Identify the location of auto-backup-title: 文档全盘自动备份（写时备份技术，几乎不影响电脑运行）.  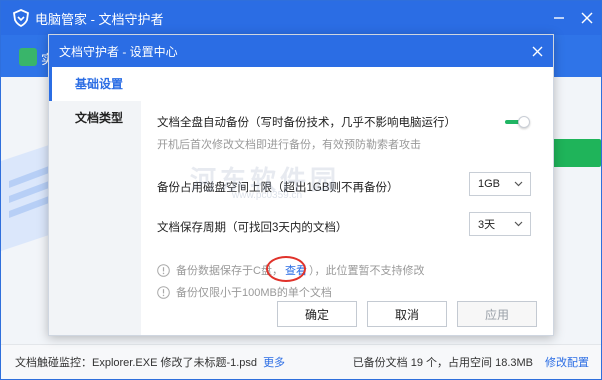
(306, 123).